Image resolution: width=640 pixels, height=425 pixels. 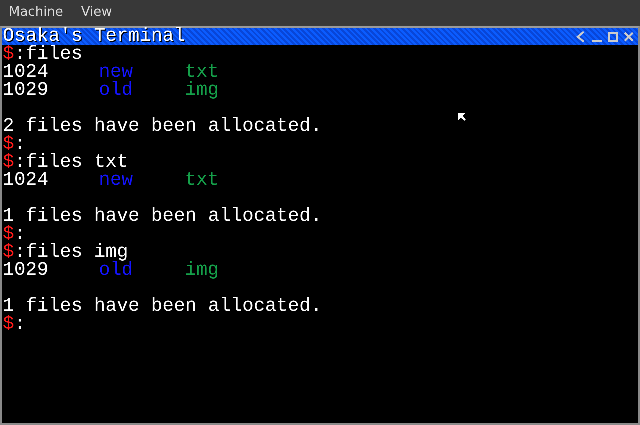 What do you see at coordinates (94, 36) in the screenshot?
I see `window-title: Osaka's Terminal` at bounding box center [94, 36].